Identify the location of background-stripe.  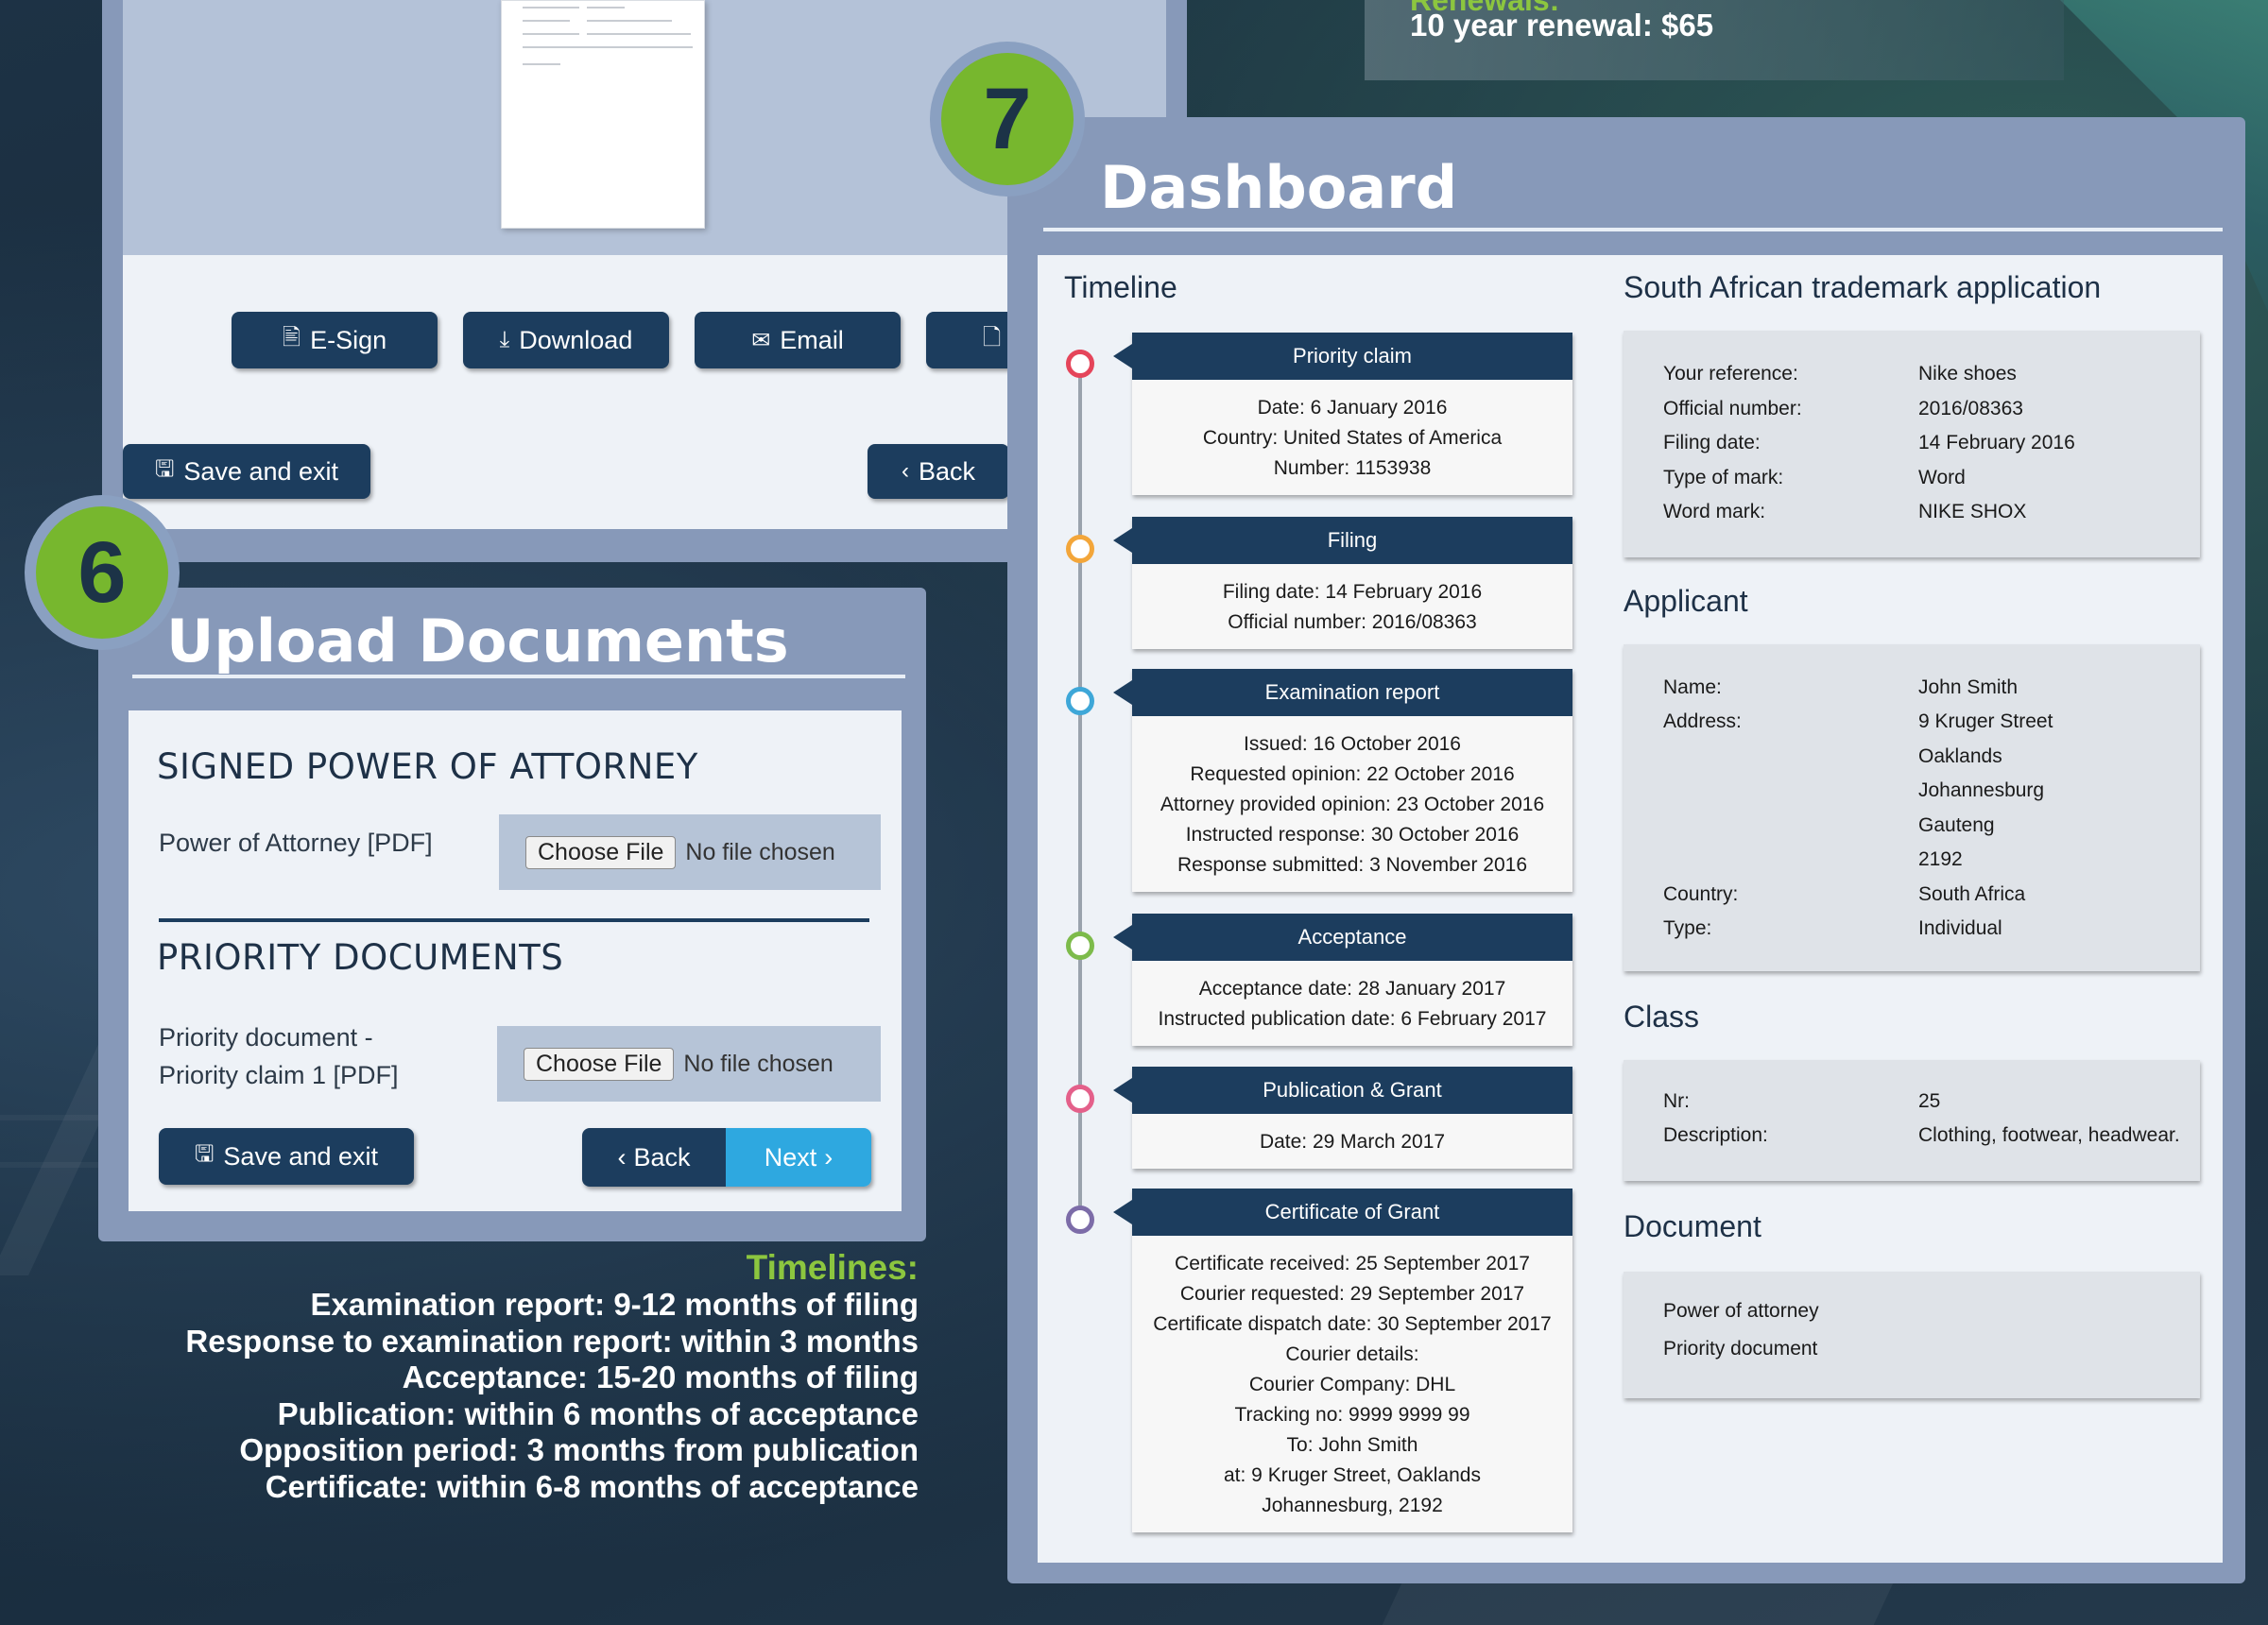
(49, 1118).